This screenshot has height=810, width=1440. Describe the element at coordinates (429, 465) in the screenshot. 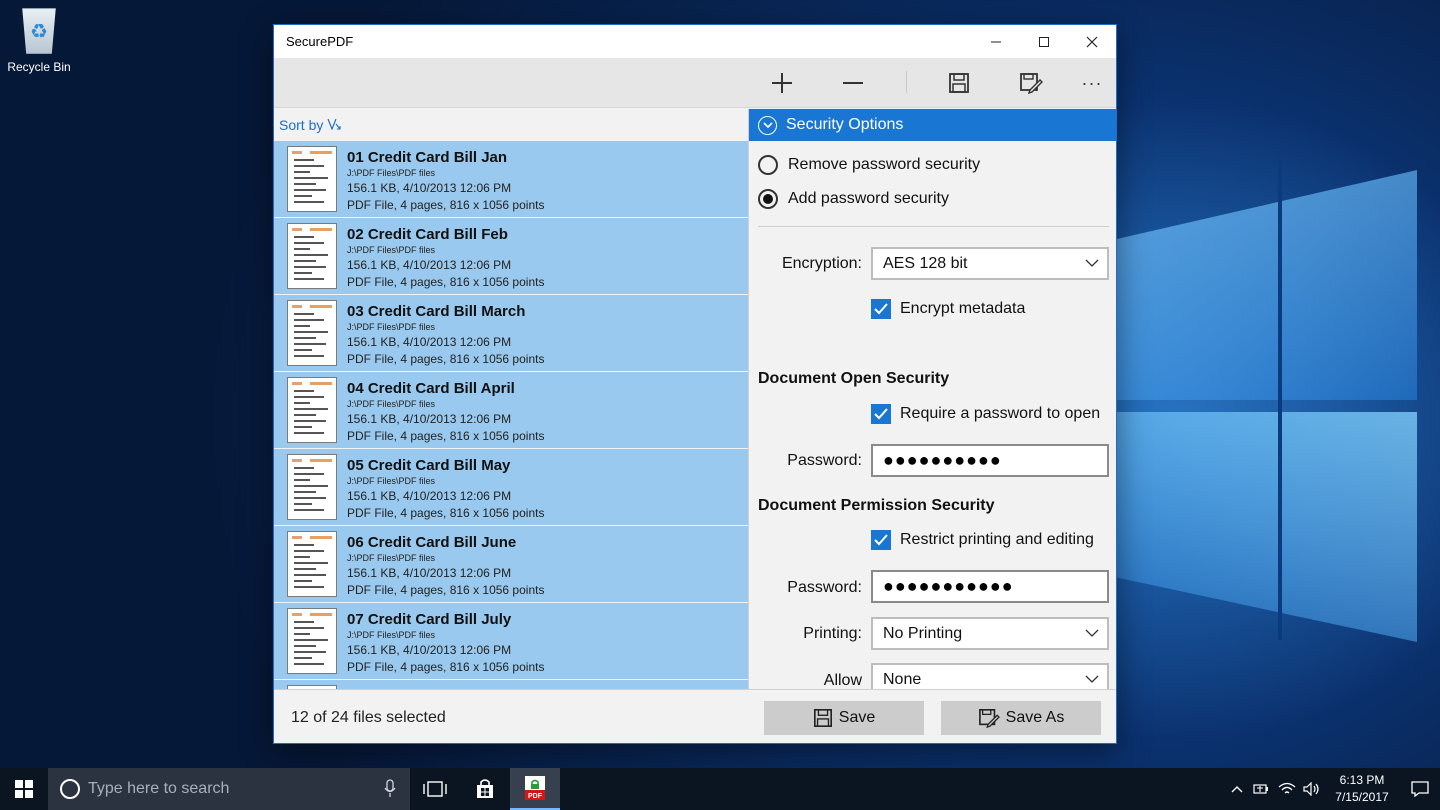

I see `file-name: 05 Credit Card Bill May` at that location.